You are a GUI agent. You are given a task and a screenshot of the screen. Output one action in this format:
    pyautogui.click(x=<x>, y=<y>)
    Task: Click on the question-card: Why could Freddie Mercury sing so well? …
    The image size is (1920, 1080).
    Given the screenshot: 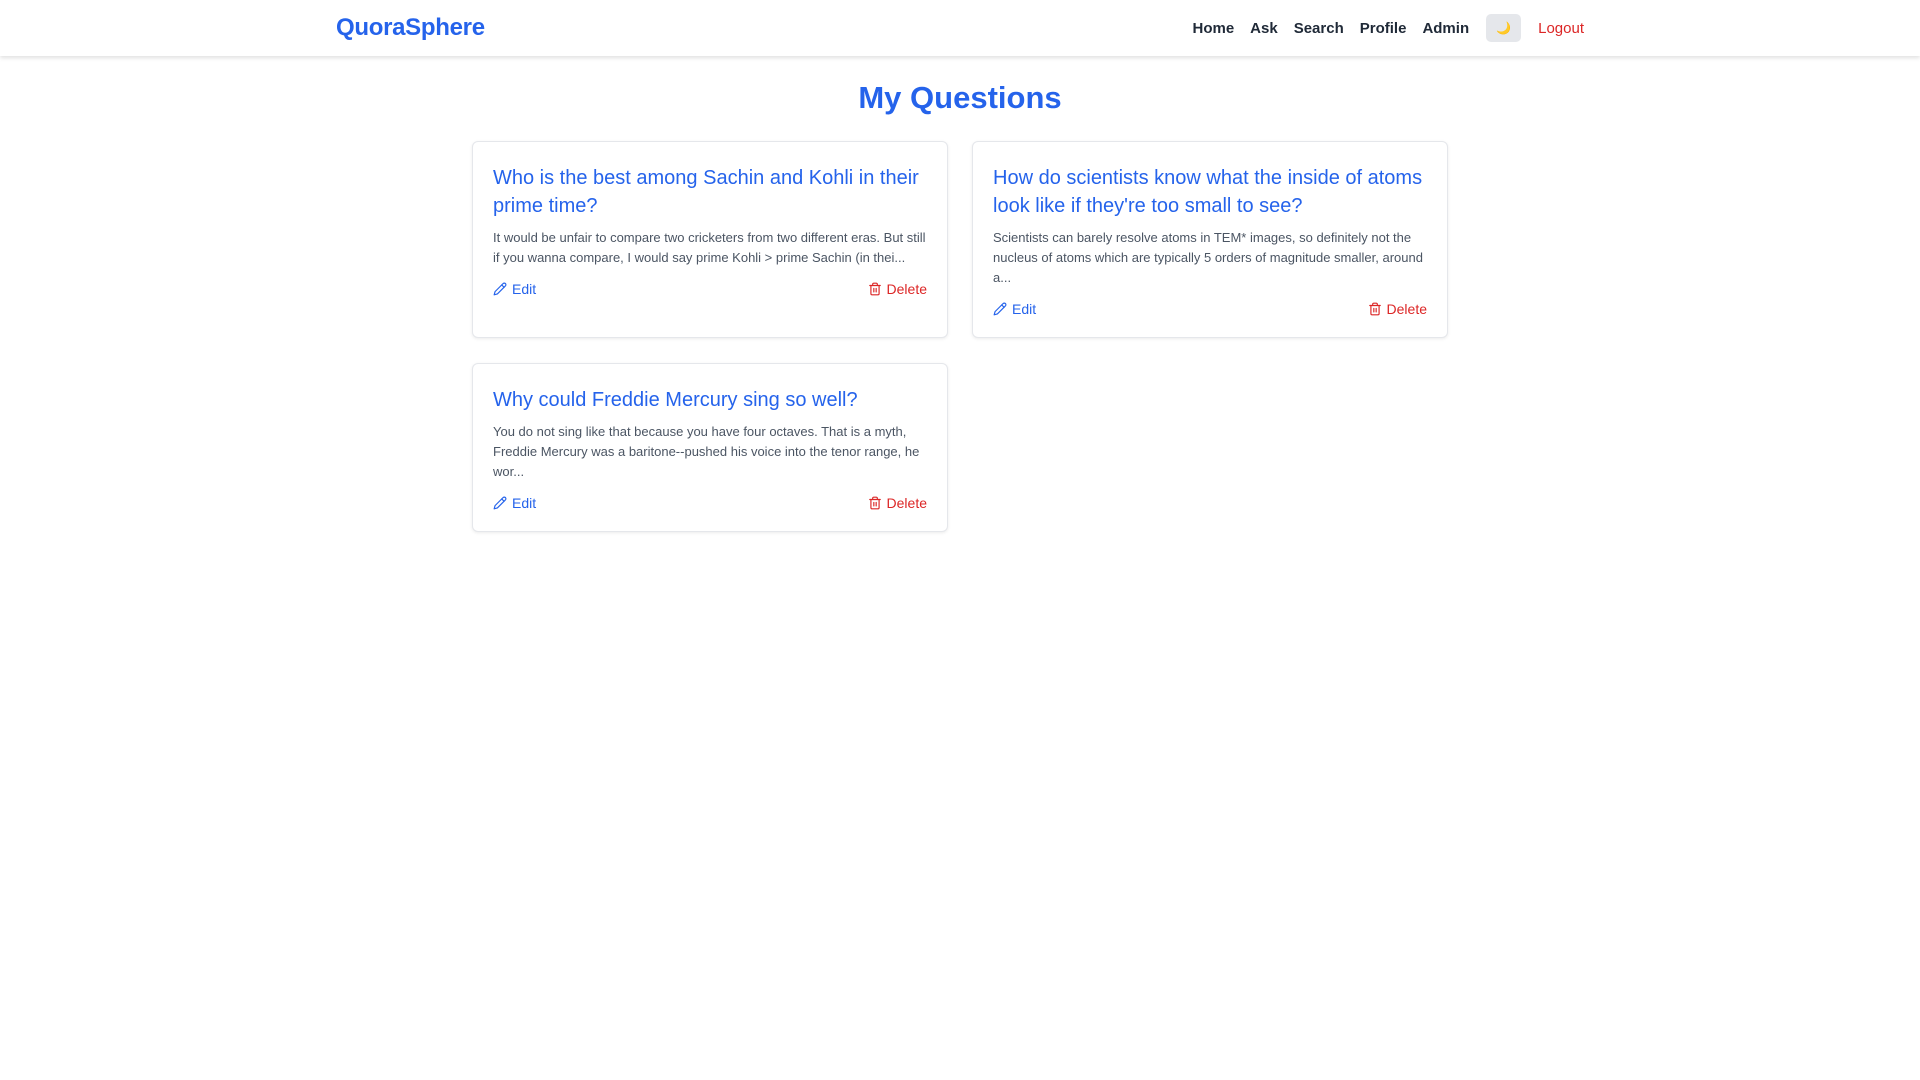 What is the action you would take?
    pyautogui.click(x=710, y=447)
    